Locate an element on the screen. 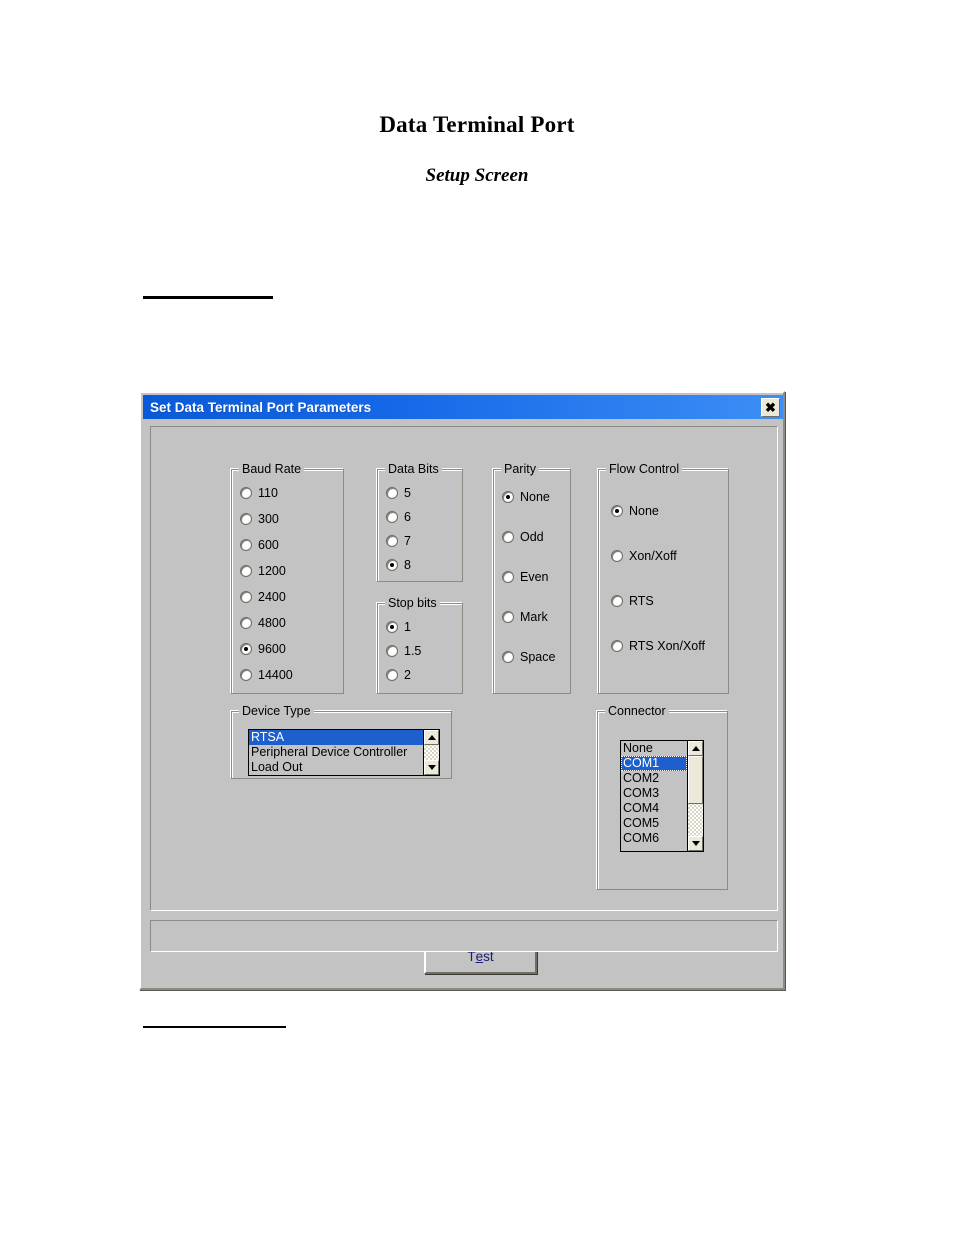  divider-top is located at coordinates (208, 297).